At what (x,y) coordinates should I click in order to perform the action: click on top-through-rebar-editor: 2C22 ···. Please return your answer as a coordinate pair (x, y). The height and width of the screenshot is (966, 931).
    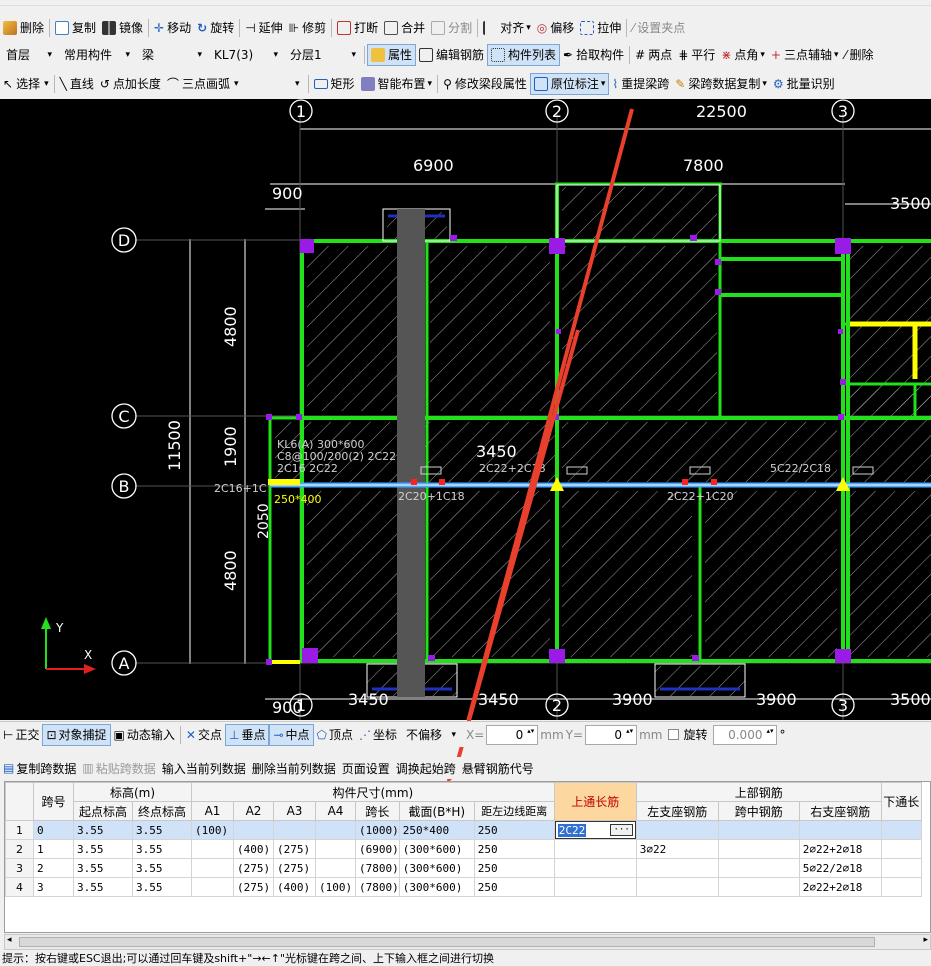
    Looking at the image, I should click on (595, 830).